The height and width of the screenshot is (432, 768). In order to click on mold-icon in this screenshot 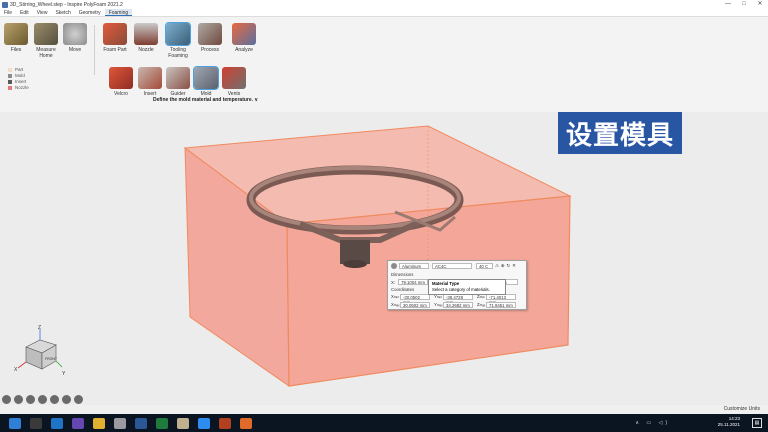, I will do `click(206, 78)`.